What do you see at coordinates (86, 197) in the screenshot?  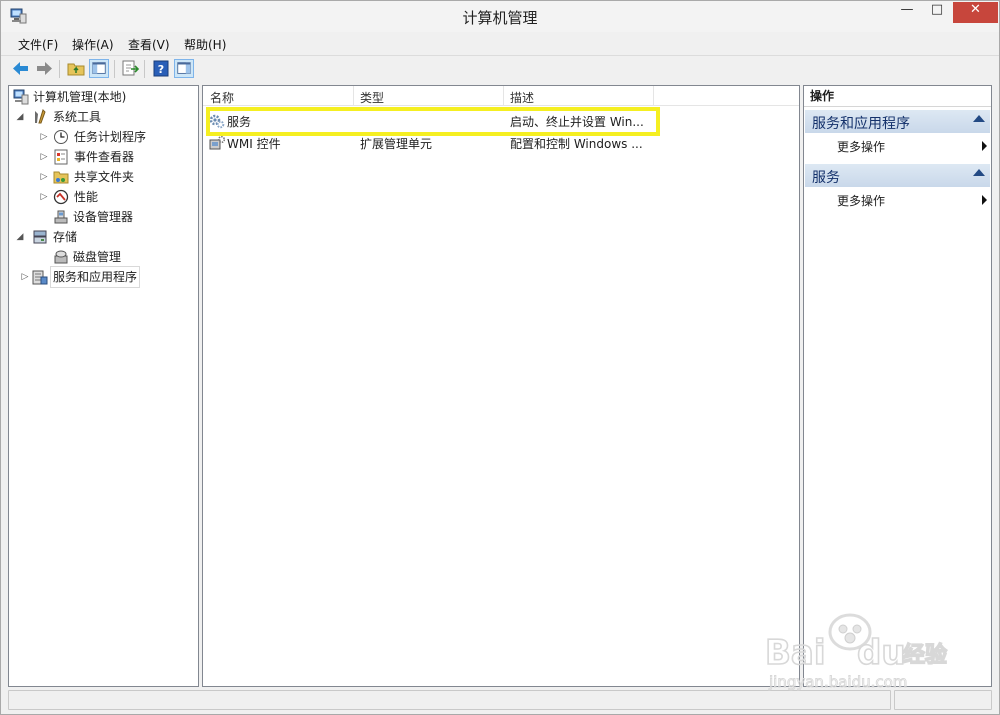 I see `tree-item-performance-label: 性能` at bounding box center [86, 197].